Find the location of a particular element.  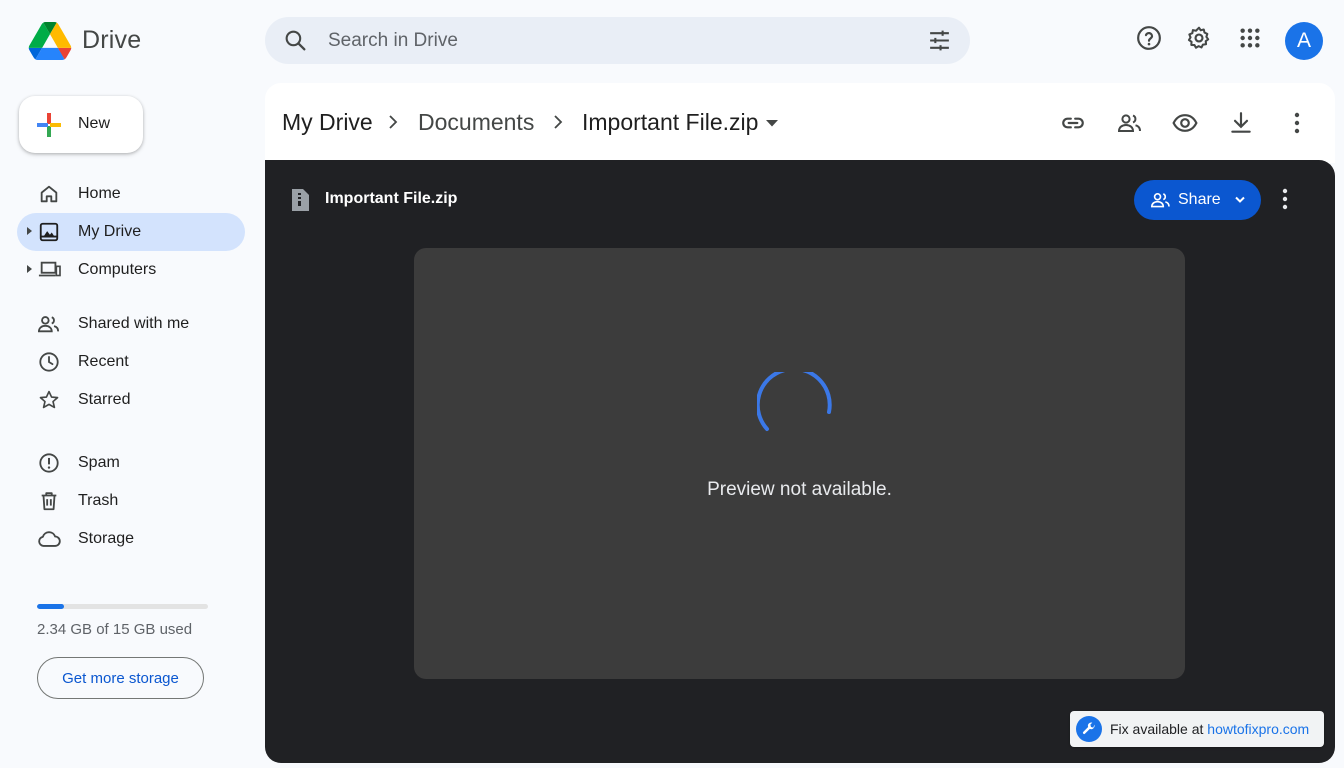

help-icon is located at coordinates (1149, 38).